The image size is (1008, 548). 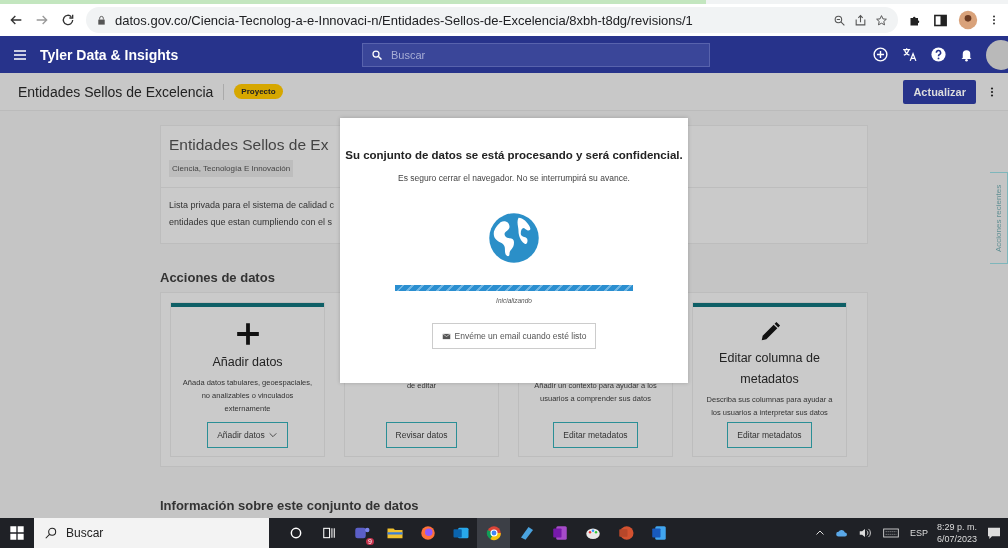 I want to click on description-text: Lista privada para el sistema de calidad c, so click(x=252, y=205).